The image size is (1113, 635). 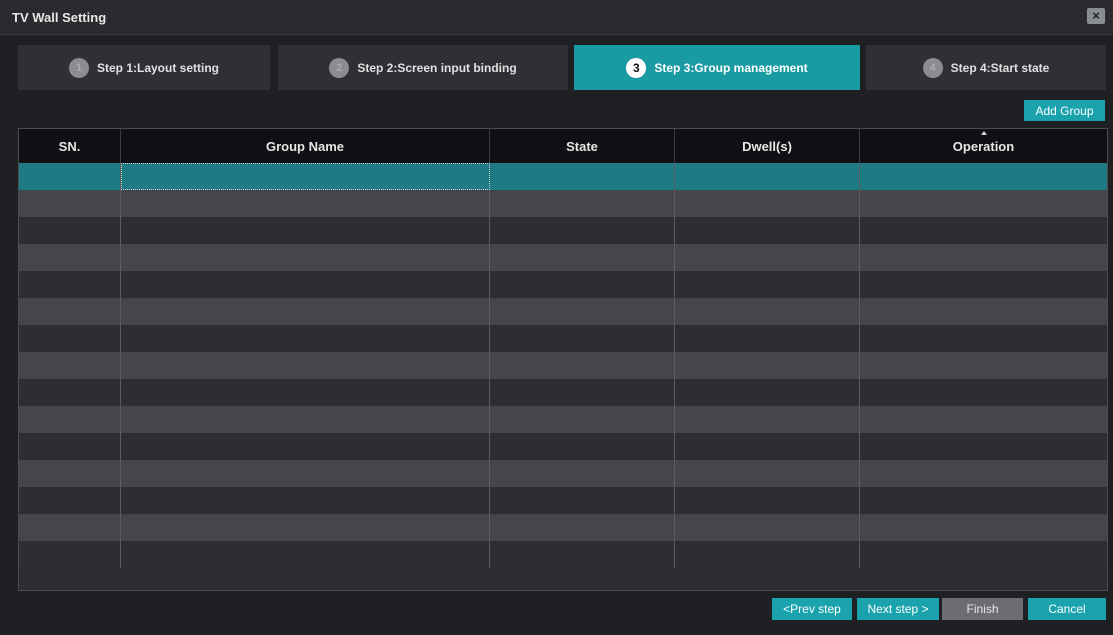 I want to click on column-header-state: State, so click(x=582, y=146).